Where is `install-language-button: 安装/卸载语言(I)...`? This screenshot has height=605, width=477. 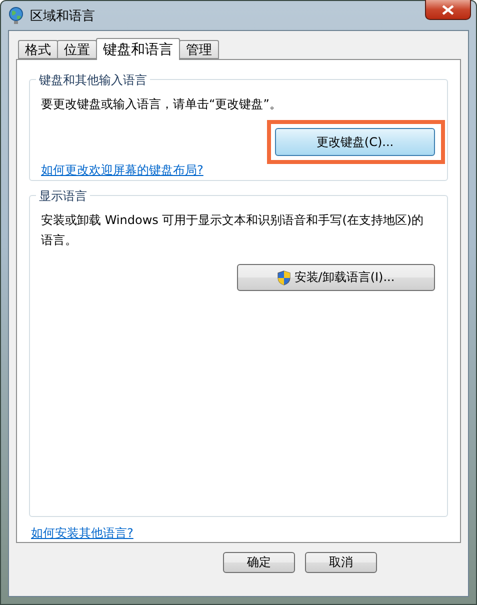 install-language-button: 安装/卸载语言(I)... is located at coordinates (336, 277).